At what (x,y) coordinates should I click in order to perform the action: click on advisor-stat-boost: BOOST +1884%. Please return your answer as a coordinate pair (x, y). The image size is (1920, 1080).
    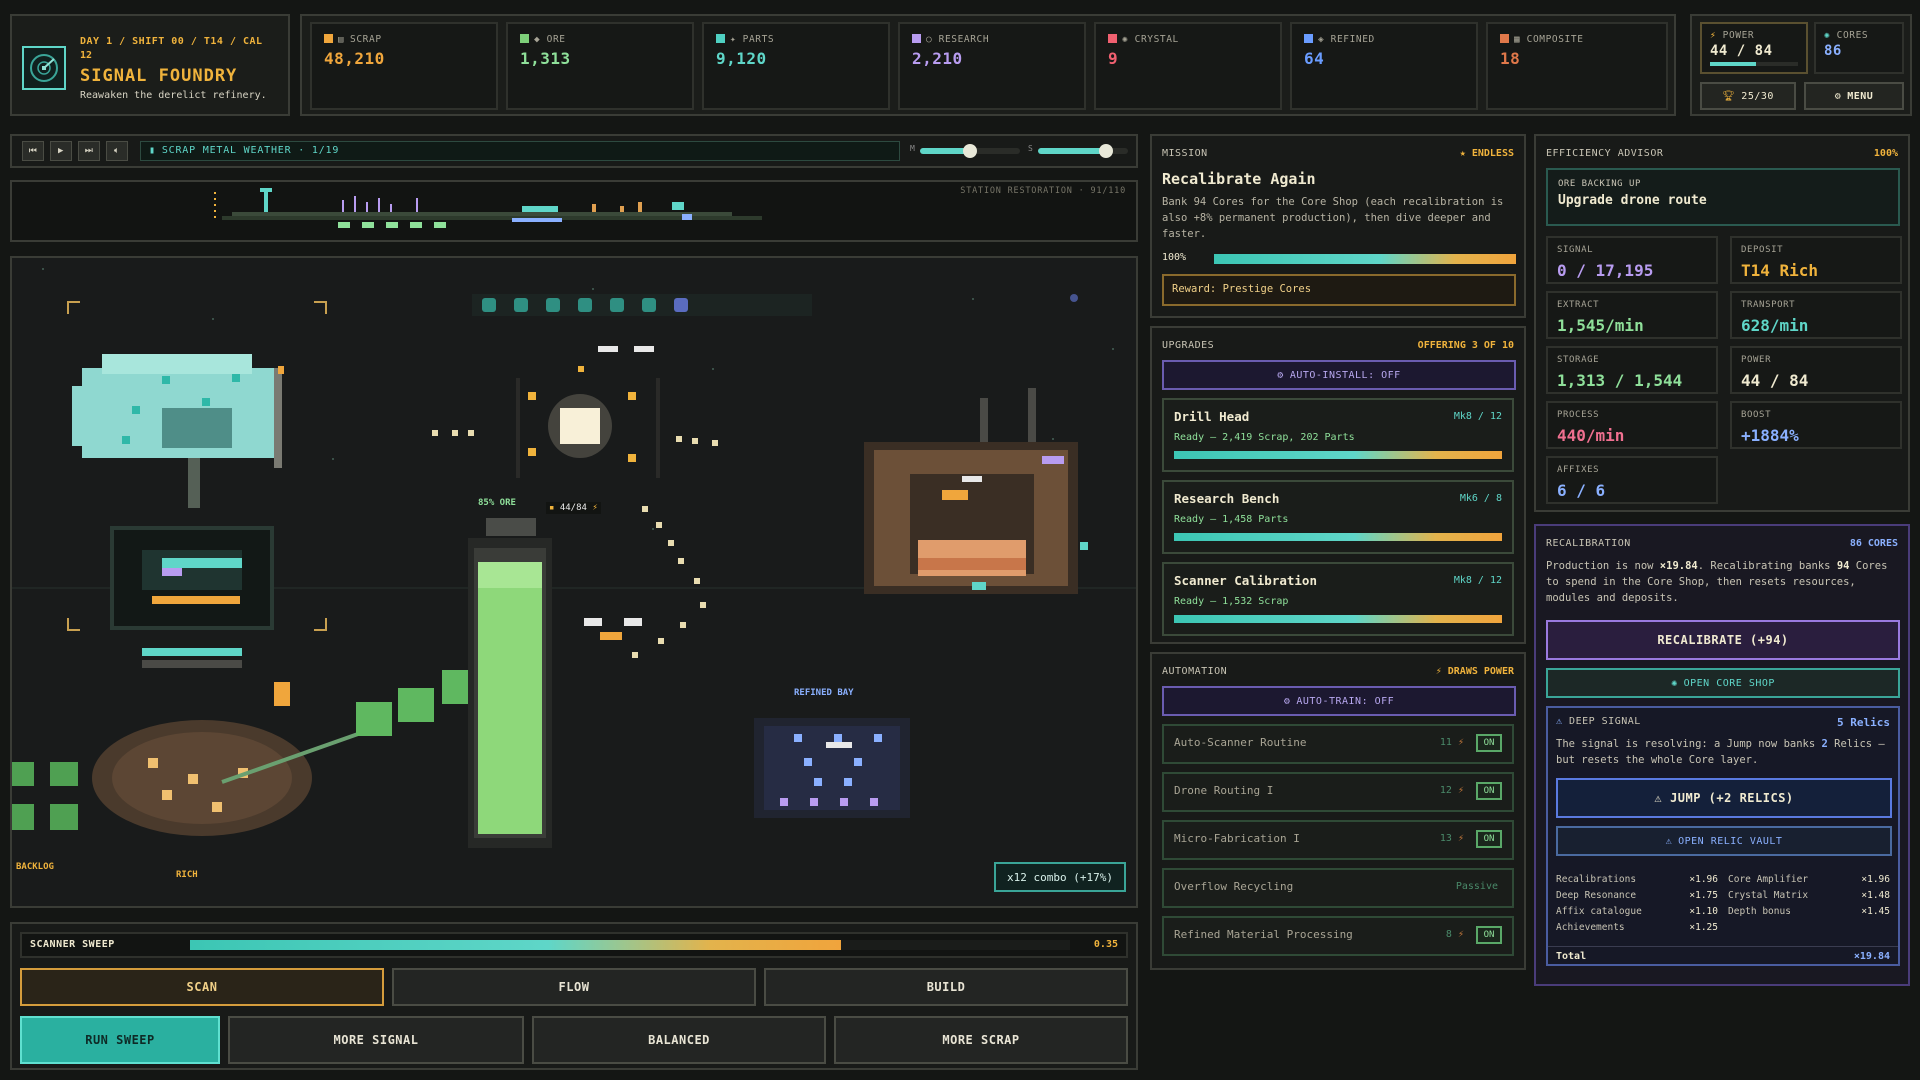
    Looking at the image, I should click on (1816, 425).